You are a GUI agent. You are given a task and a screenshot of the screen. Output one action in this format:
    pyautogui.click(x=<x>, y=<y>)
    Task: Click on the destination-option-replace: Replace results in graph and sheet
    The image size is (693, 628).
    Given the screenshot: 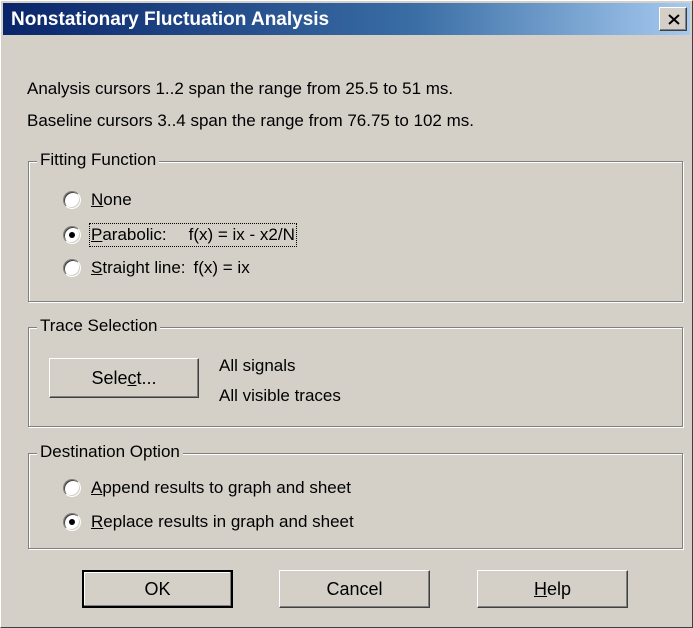 What is the action you would take?
    pyautogui.click(x=263, y=523)
    